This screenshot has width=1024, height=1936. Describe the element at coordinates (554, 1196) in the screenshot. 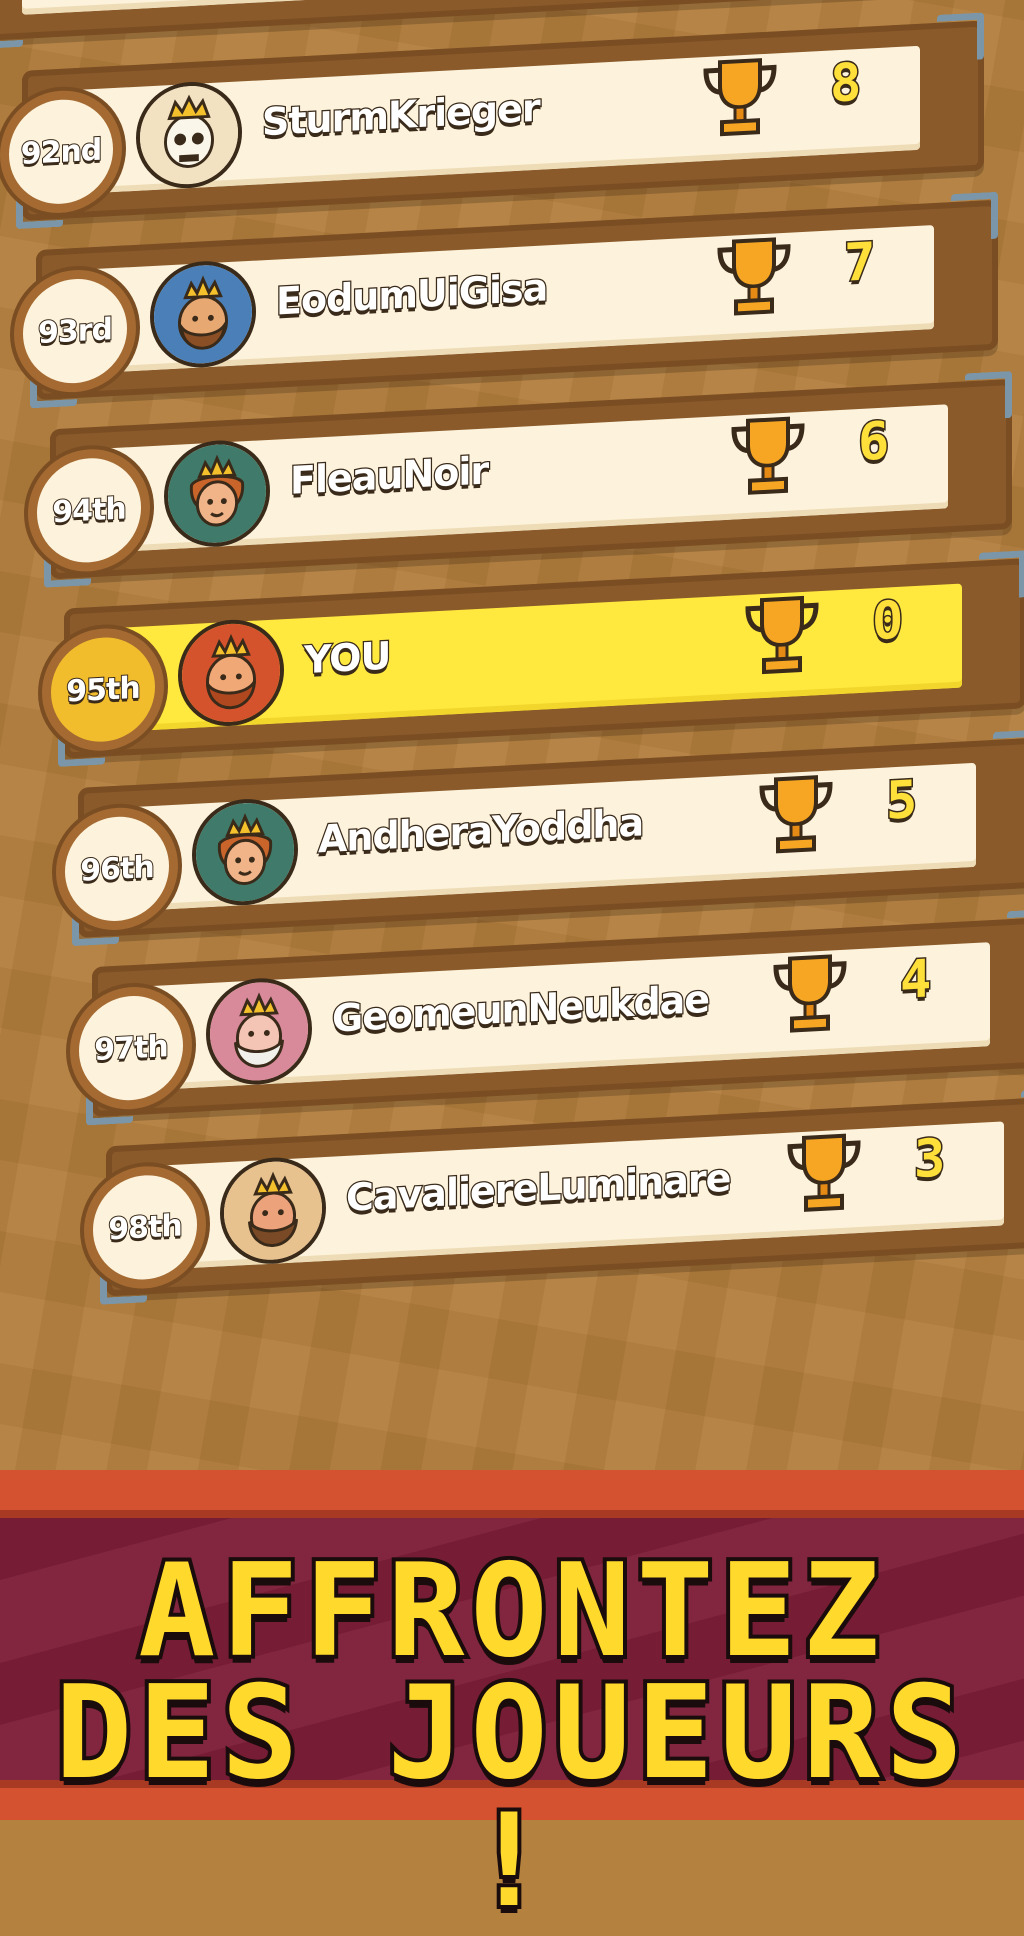

I see `leaderboard-row: 98th CavaliereLuminare 3` at that location.